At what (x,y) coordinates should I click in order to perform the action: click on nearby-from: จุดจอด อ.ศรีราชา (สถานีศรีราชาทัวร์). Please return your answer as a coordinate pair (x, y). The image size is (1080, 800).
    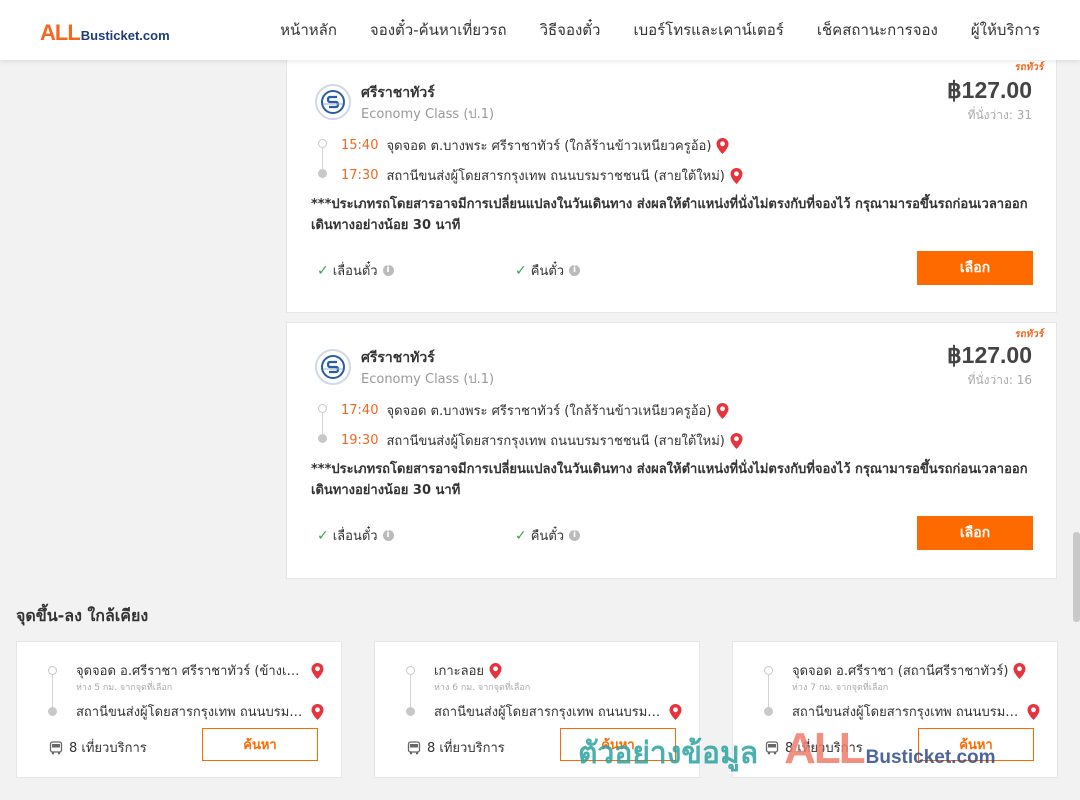
    Looking at the image, I should click on (923, 670).